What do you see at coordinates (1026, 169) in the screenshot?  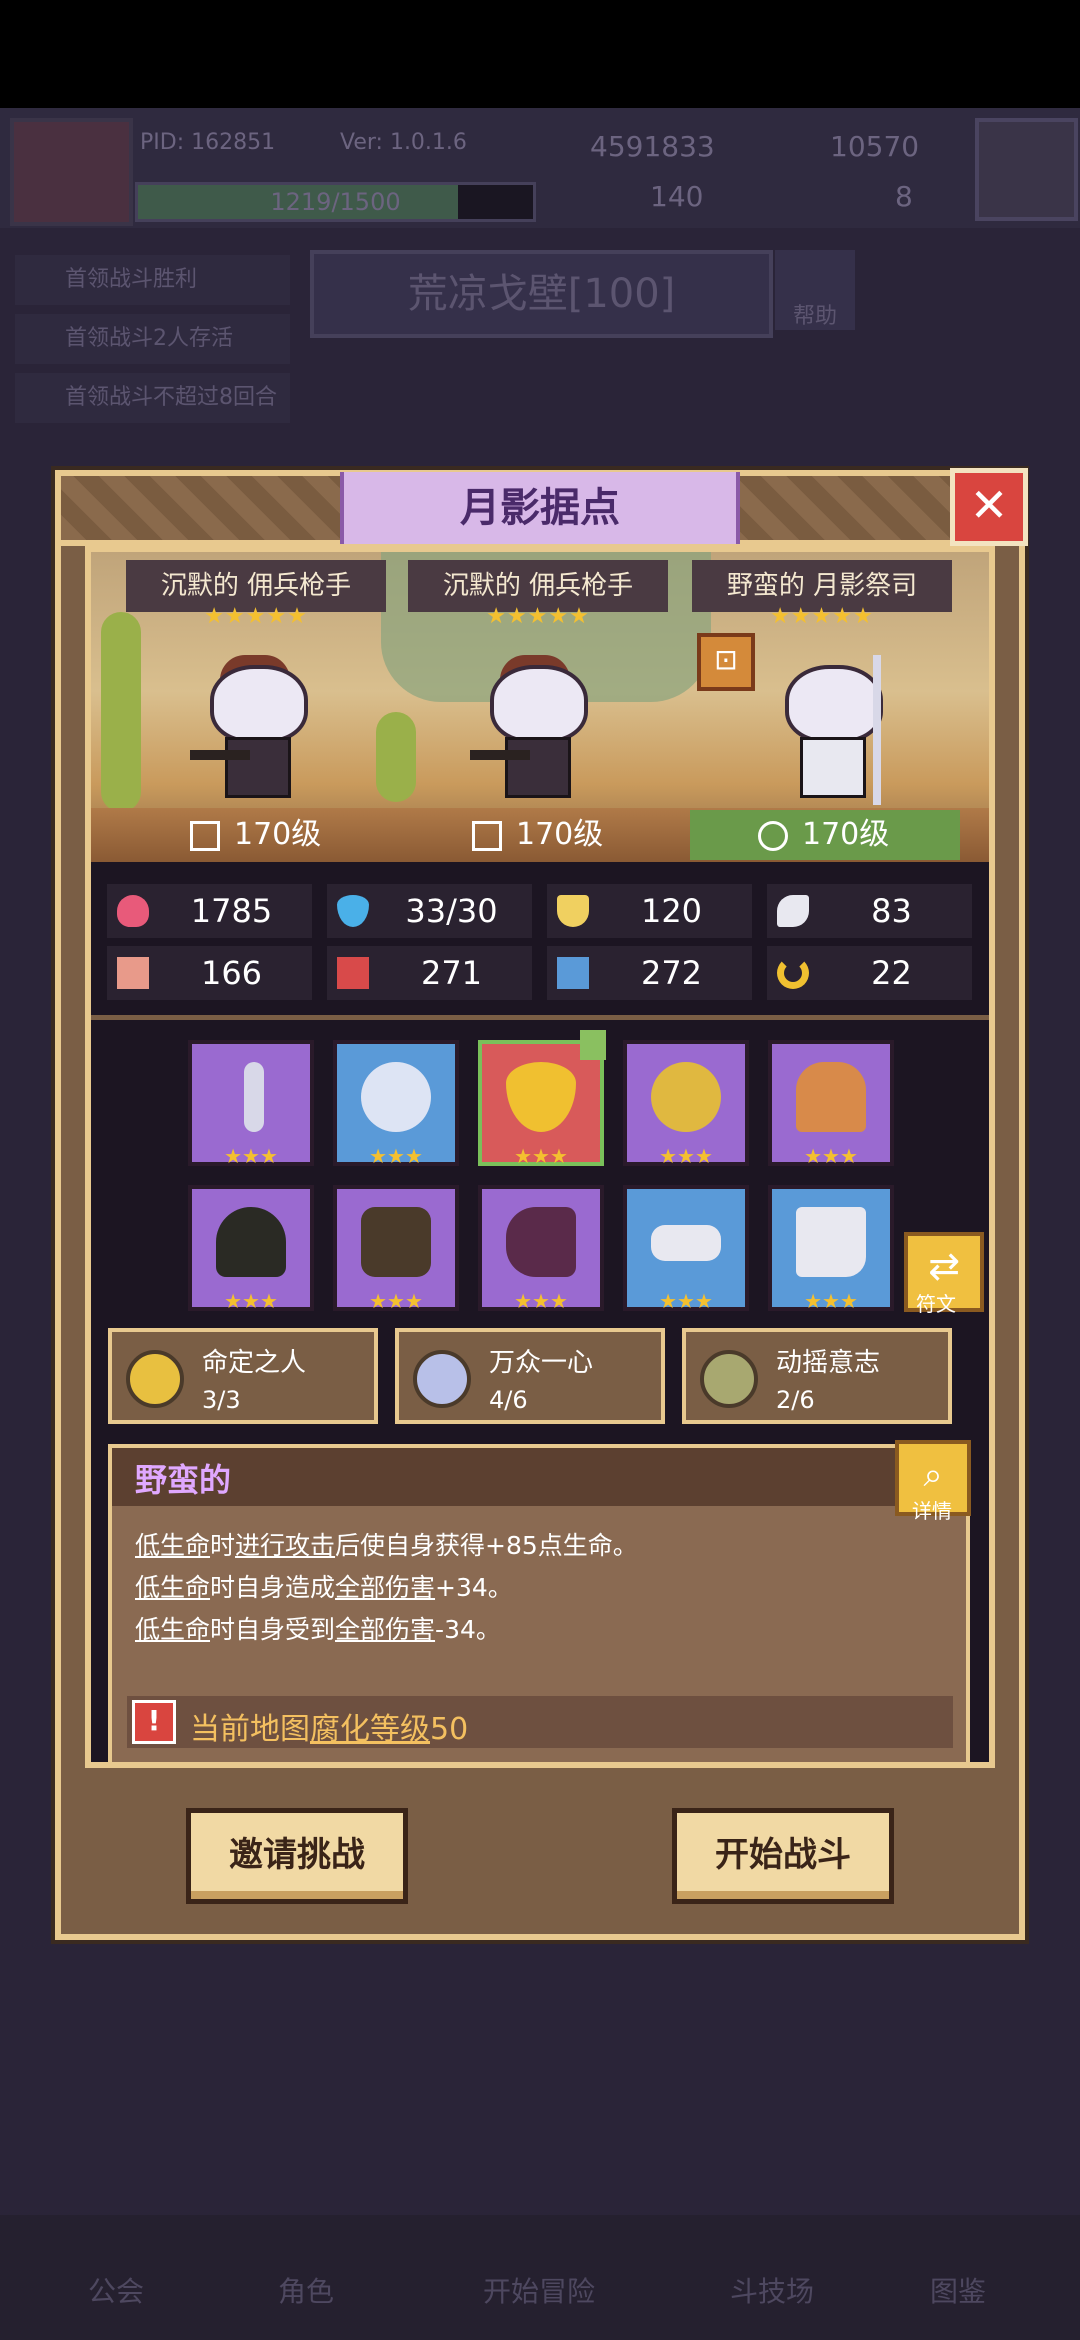 I see `settings-gear-icon` at bounding box center [1026, 169].